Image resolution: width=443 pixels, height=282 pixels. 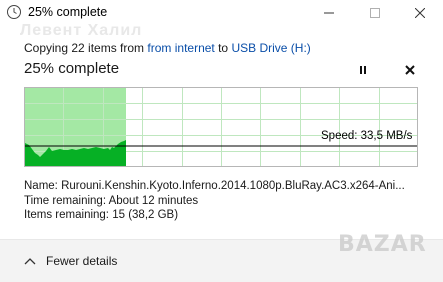 I want to click on pause-button, so click(x=363, y=70).